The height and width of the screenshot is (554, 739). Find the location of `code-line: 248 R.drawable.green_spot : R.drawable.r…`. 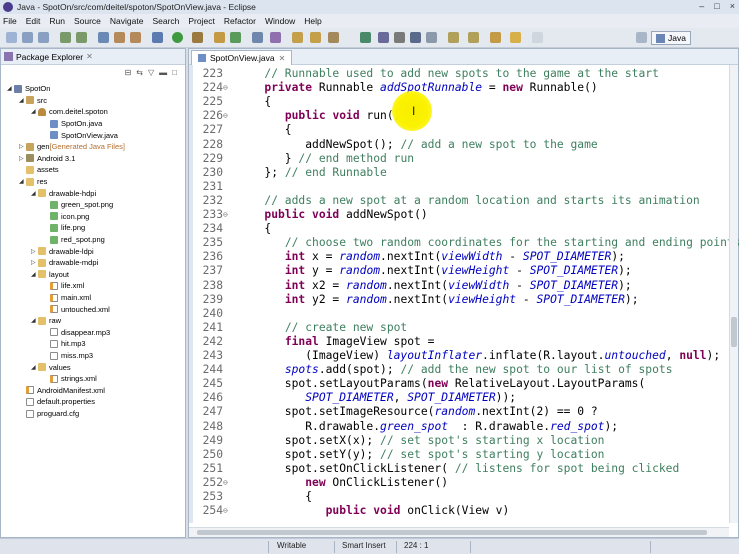

code-line: 248 R.drawable.green_spot : R.drawable.r… is located at coordinates (459, 427).